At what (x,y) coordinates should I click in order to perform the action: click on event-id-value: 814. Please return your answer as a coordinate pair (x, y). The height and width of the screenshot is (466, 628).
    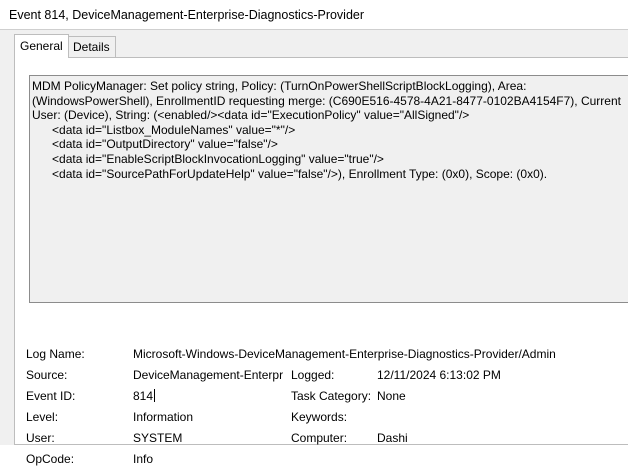
    Looking at the image, I should click on (143, 396).